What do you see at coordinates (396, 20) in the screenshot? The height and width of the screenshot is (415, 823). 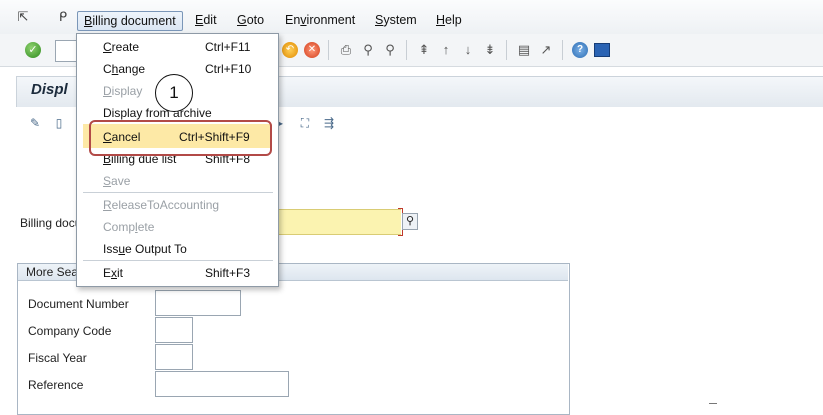 I see `menu-system: System` at bounding box center [396, 20].